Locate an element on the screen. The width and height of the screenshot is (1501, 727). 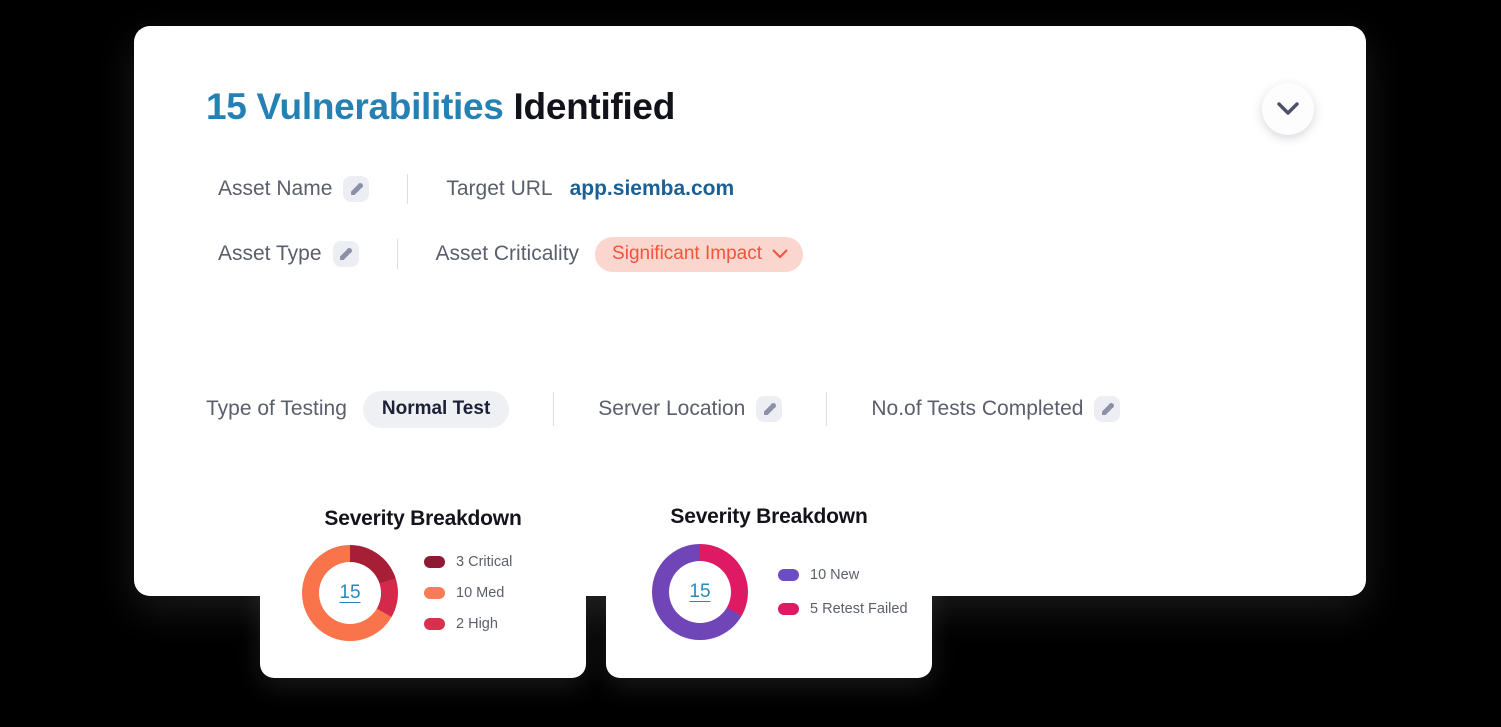
legend-label: 10 New is located at coordinates (835, 575).